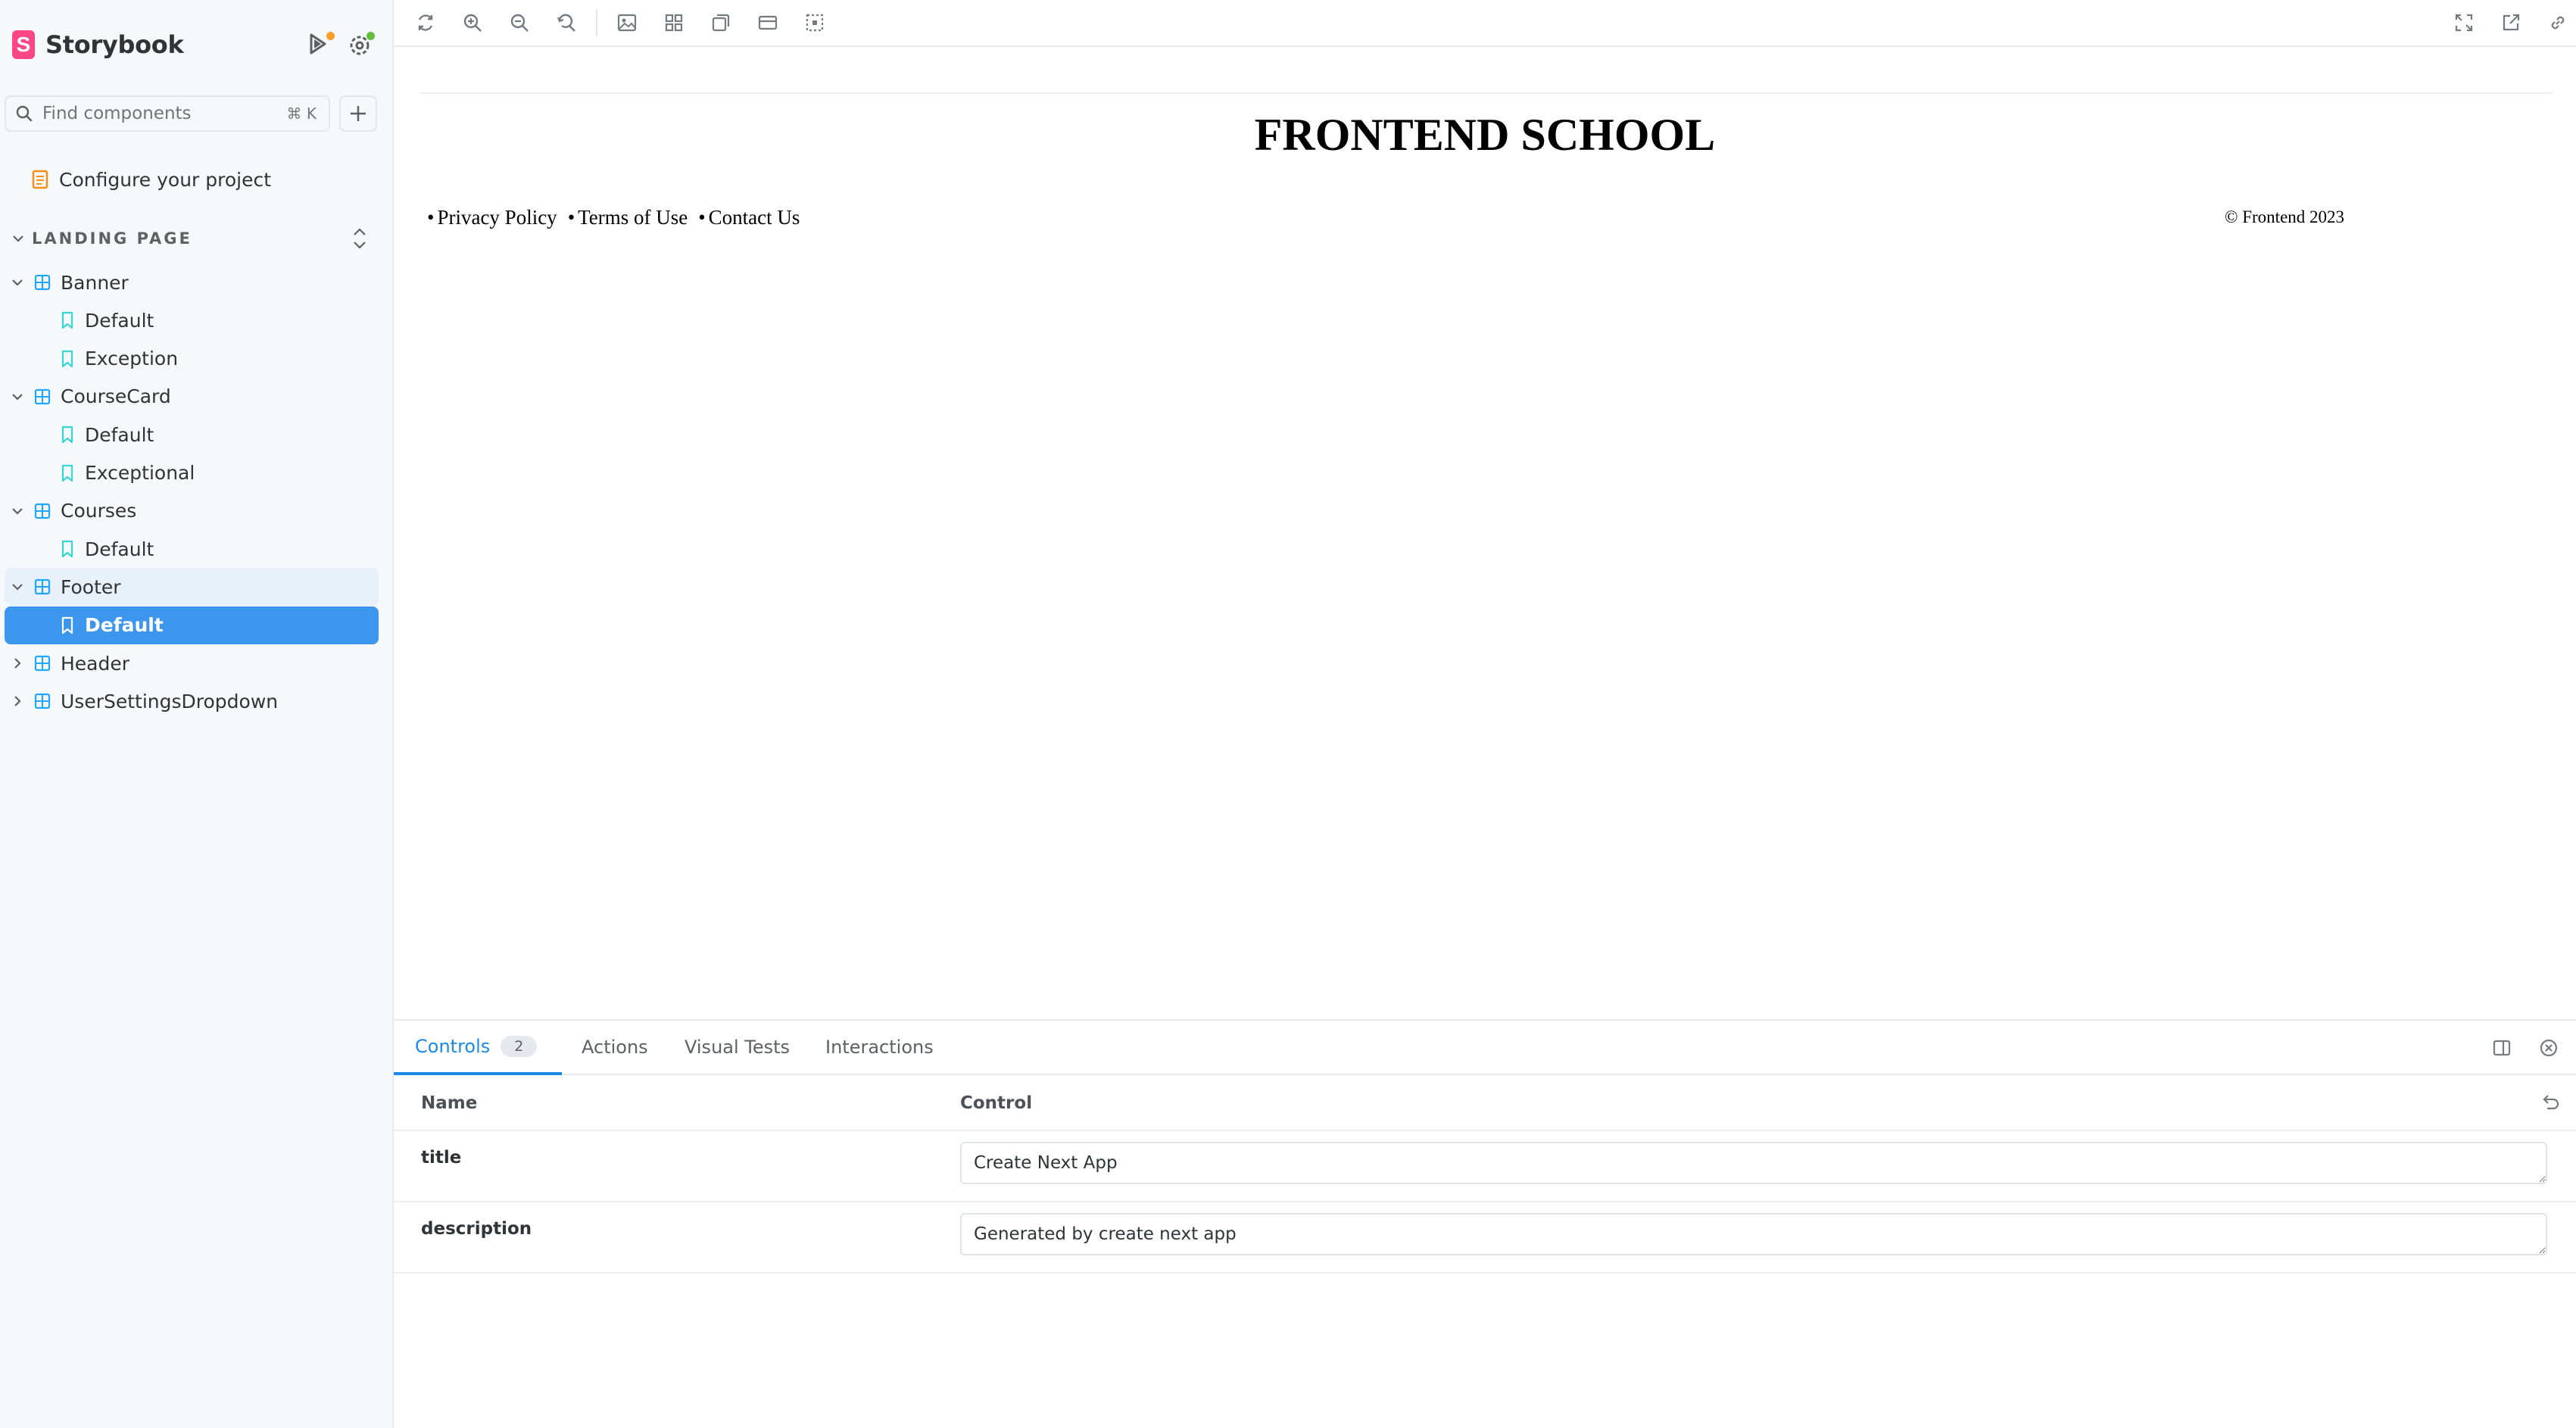  Describe the element at coordinates (768, 23) in the screenshot. I see `measure-icon` at that location.